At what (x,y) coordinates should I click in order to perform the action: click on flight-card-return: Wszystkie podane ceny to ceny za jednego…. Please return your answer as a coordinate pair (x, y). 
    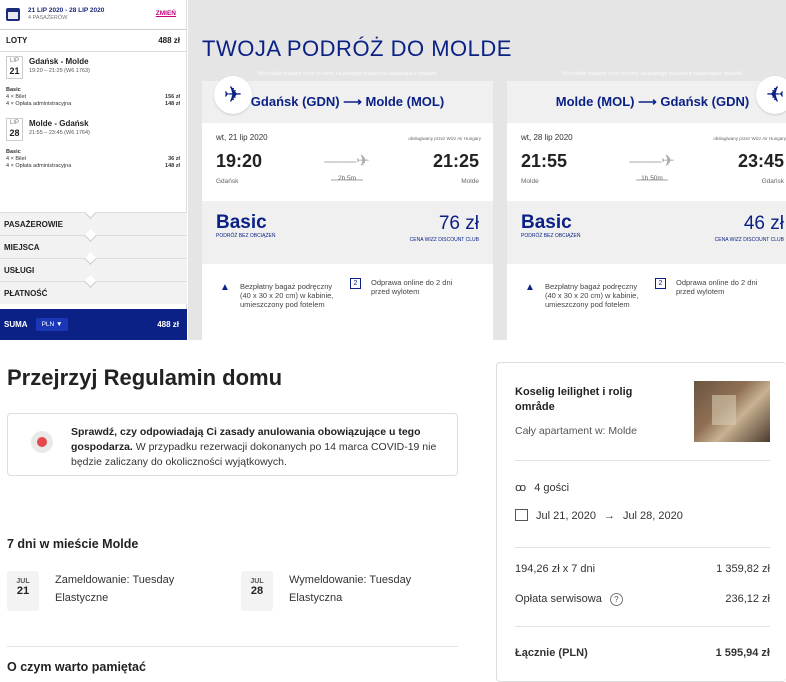
    Looking at the image, I should click on (646, 204).